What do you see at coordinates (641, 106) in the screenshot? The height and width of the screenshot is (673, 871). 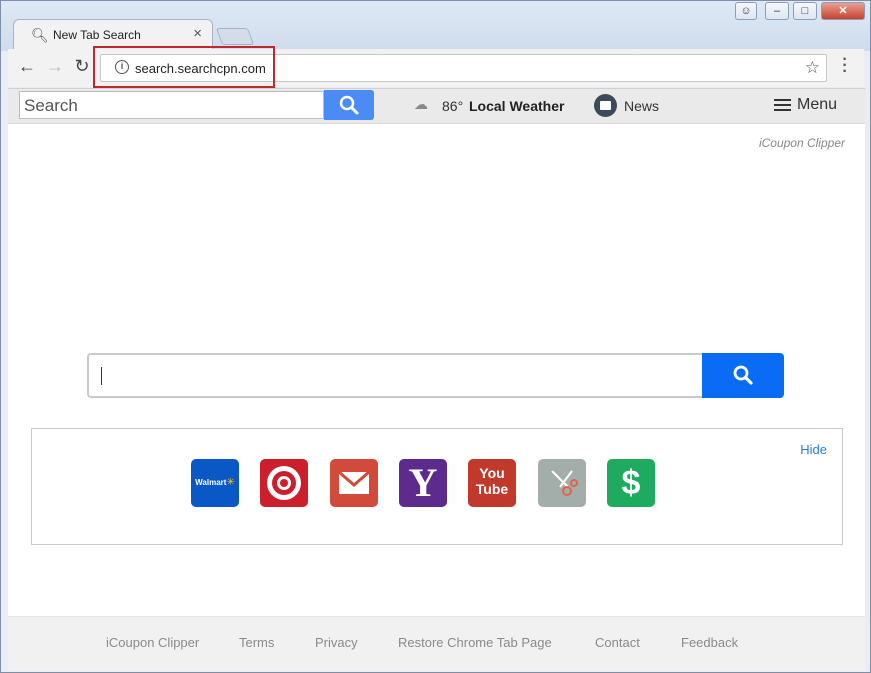 I see `news-link: News` at bounding box center [641, 106].